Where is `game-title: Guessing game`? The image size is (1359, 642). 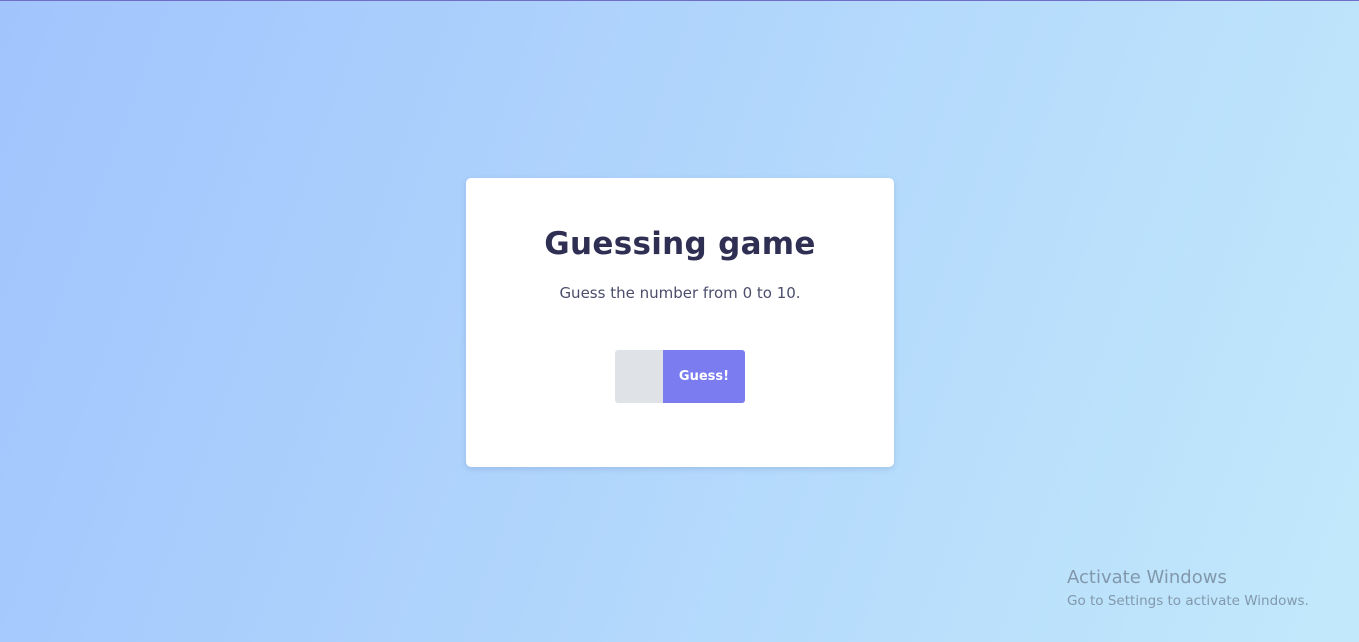 game-title: Guessing game is located at coordinates (680, 244).